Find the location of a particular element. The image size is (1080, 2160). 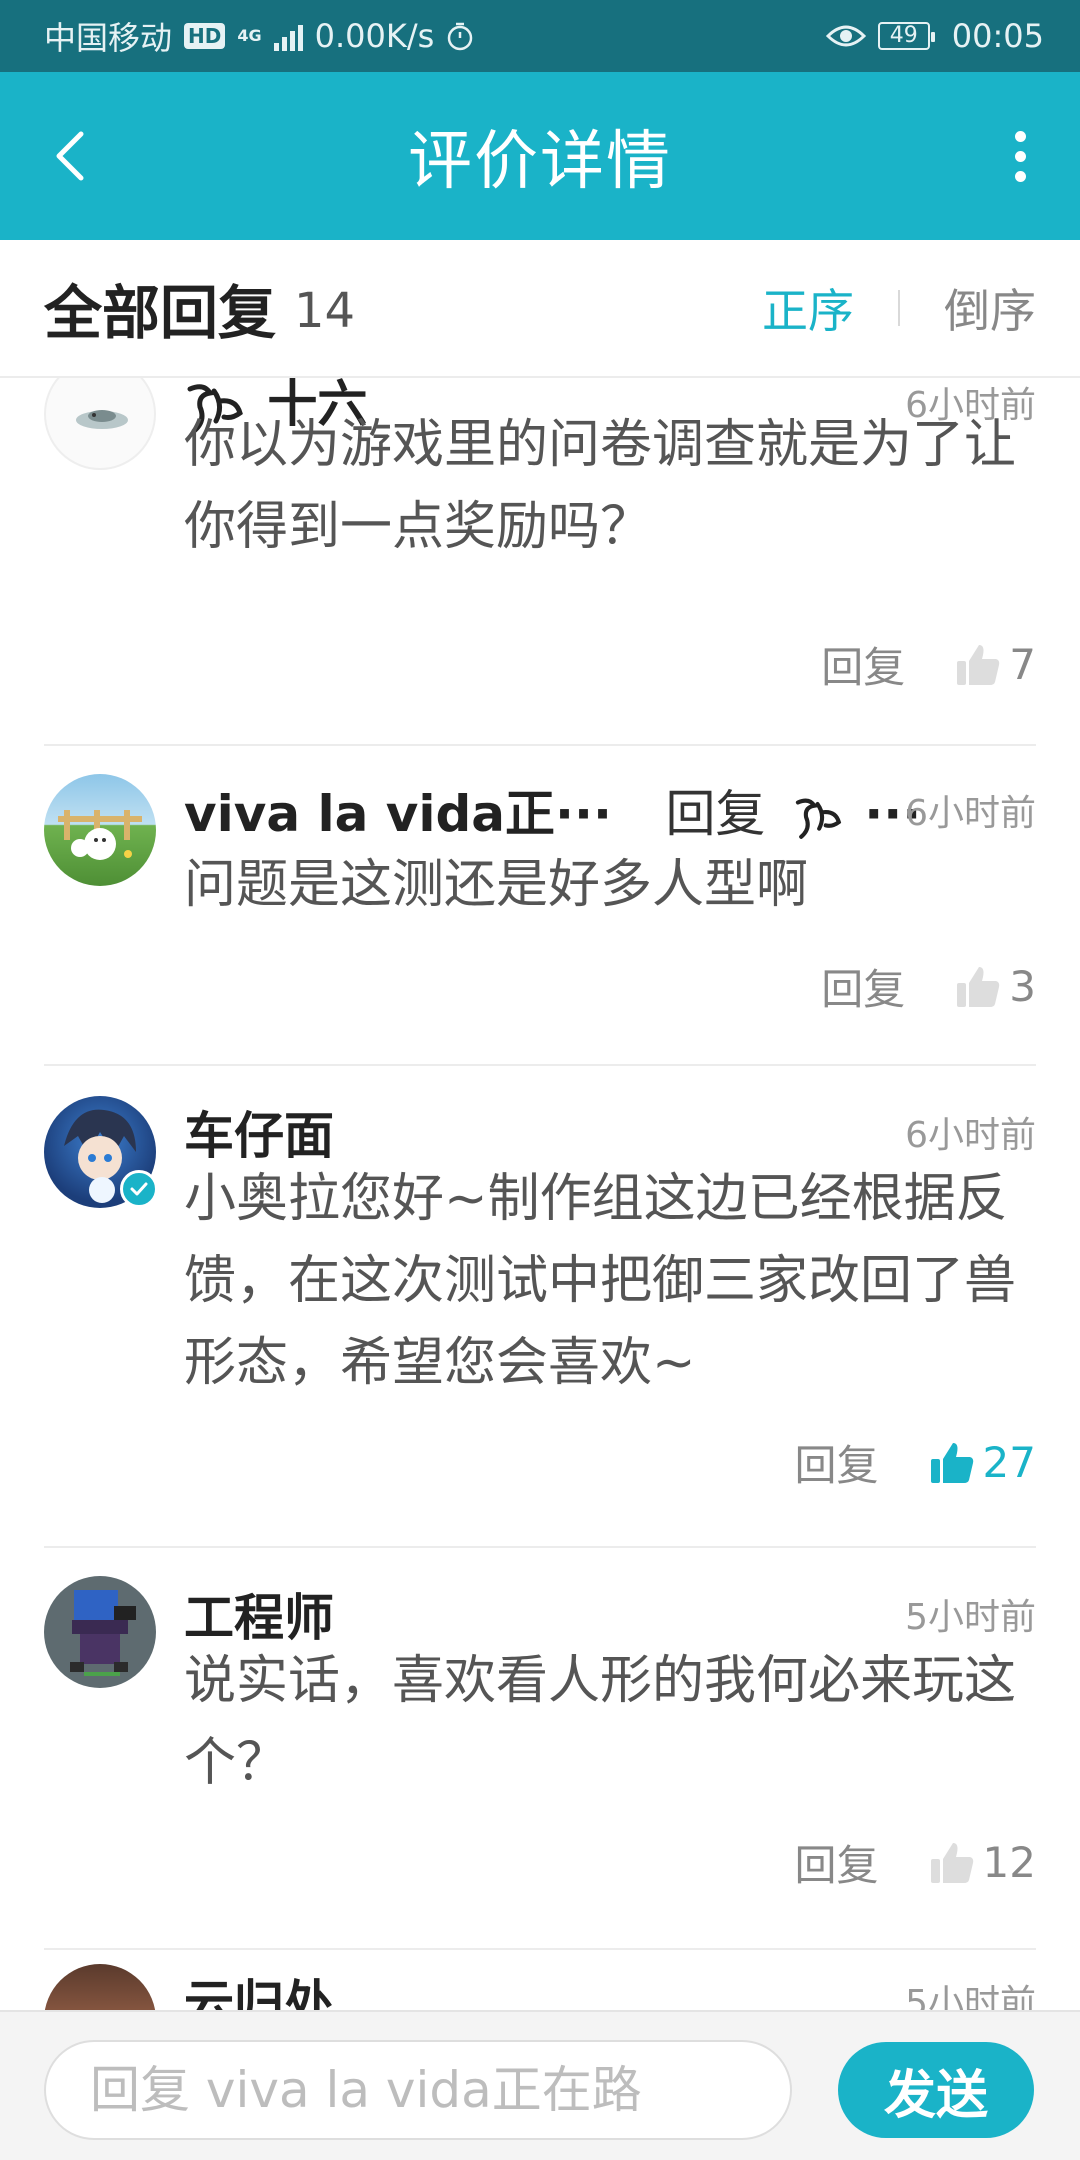

reply-to-label: 回复 is located at coordinates (715, 814).